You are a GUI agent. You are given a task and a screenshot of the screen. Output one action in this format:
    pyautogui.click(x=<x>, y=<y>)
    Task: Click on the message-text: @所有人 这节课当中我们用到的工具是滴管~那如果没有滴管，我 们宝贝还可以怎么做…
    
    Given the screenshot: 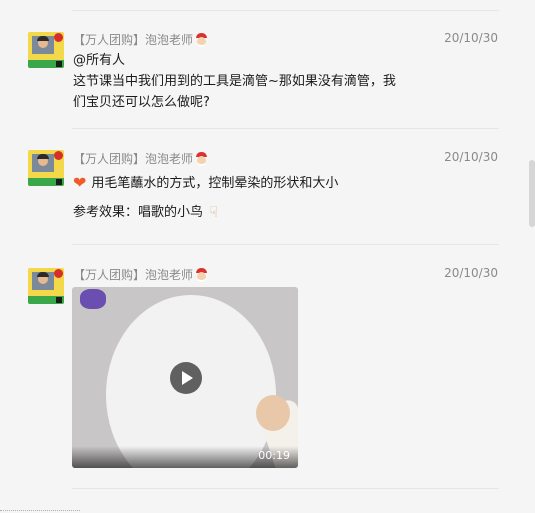 What is the action you would take?
    pyautogui.click(x=234, y=81)
    